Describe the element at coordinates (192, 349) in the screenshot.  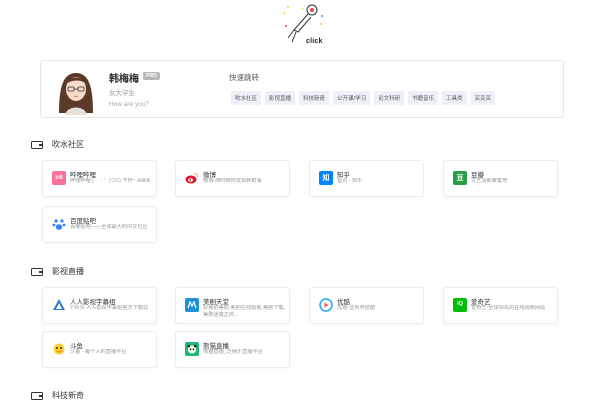
I see `panda-icon` at that location.